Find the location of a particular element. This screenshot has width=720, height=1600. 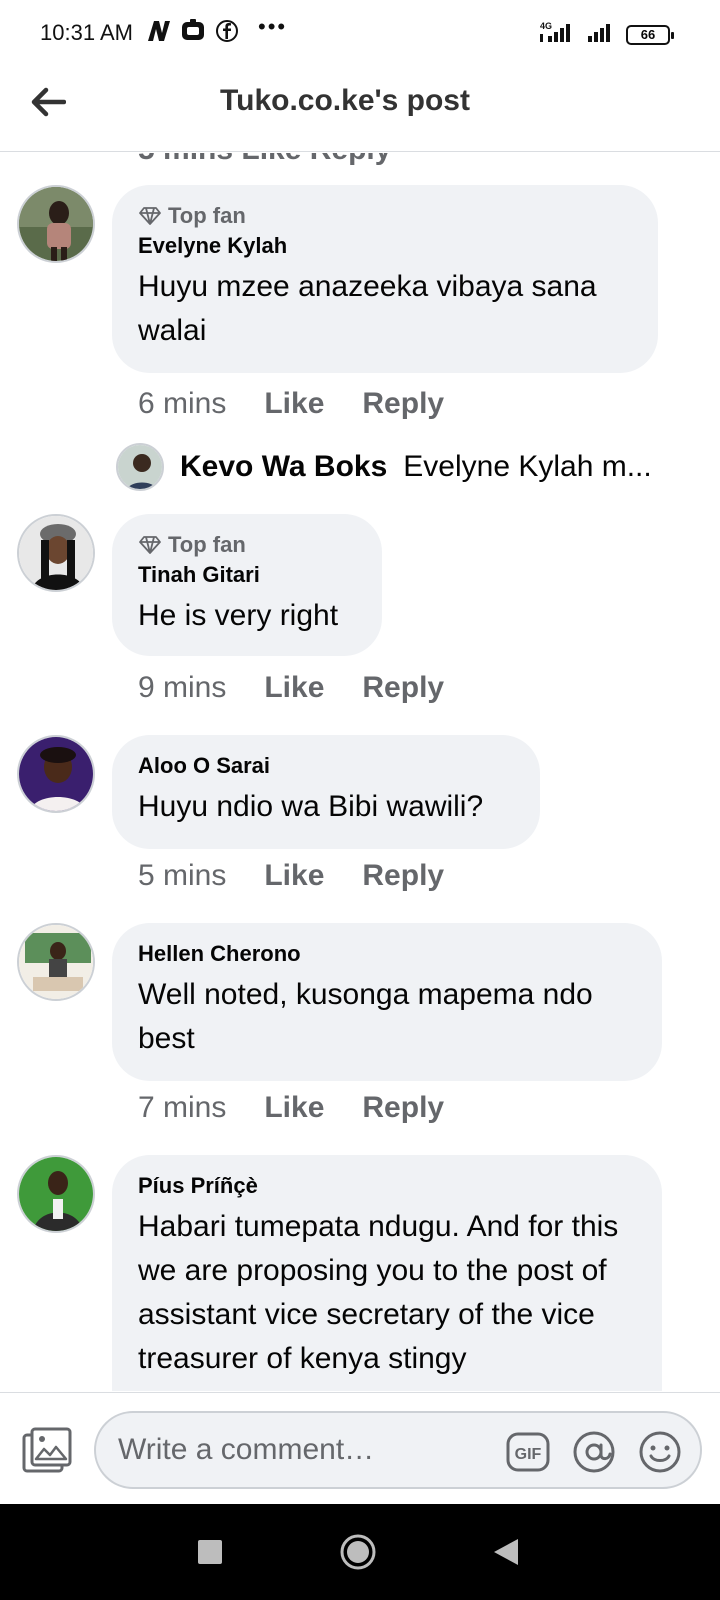

comment-actions: 6 mins Like Reply is located at coordinates (291, 404).